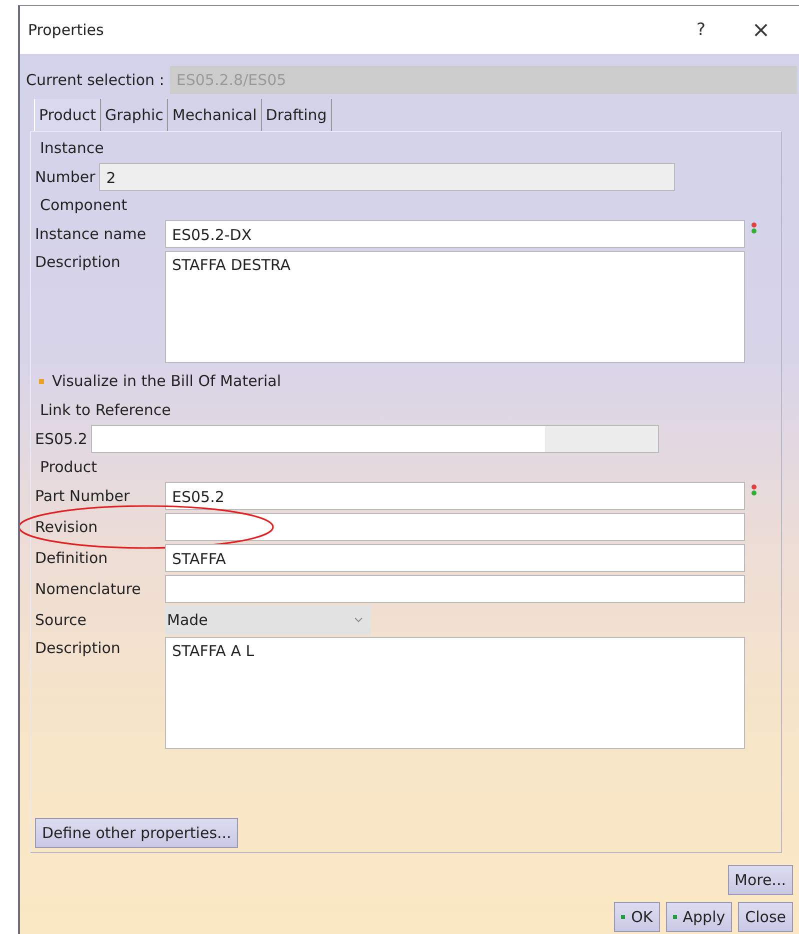 This screenshot has height=934, width=799. I want to click on field-label: Source, so click(61, 620).